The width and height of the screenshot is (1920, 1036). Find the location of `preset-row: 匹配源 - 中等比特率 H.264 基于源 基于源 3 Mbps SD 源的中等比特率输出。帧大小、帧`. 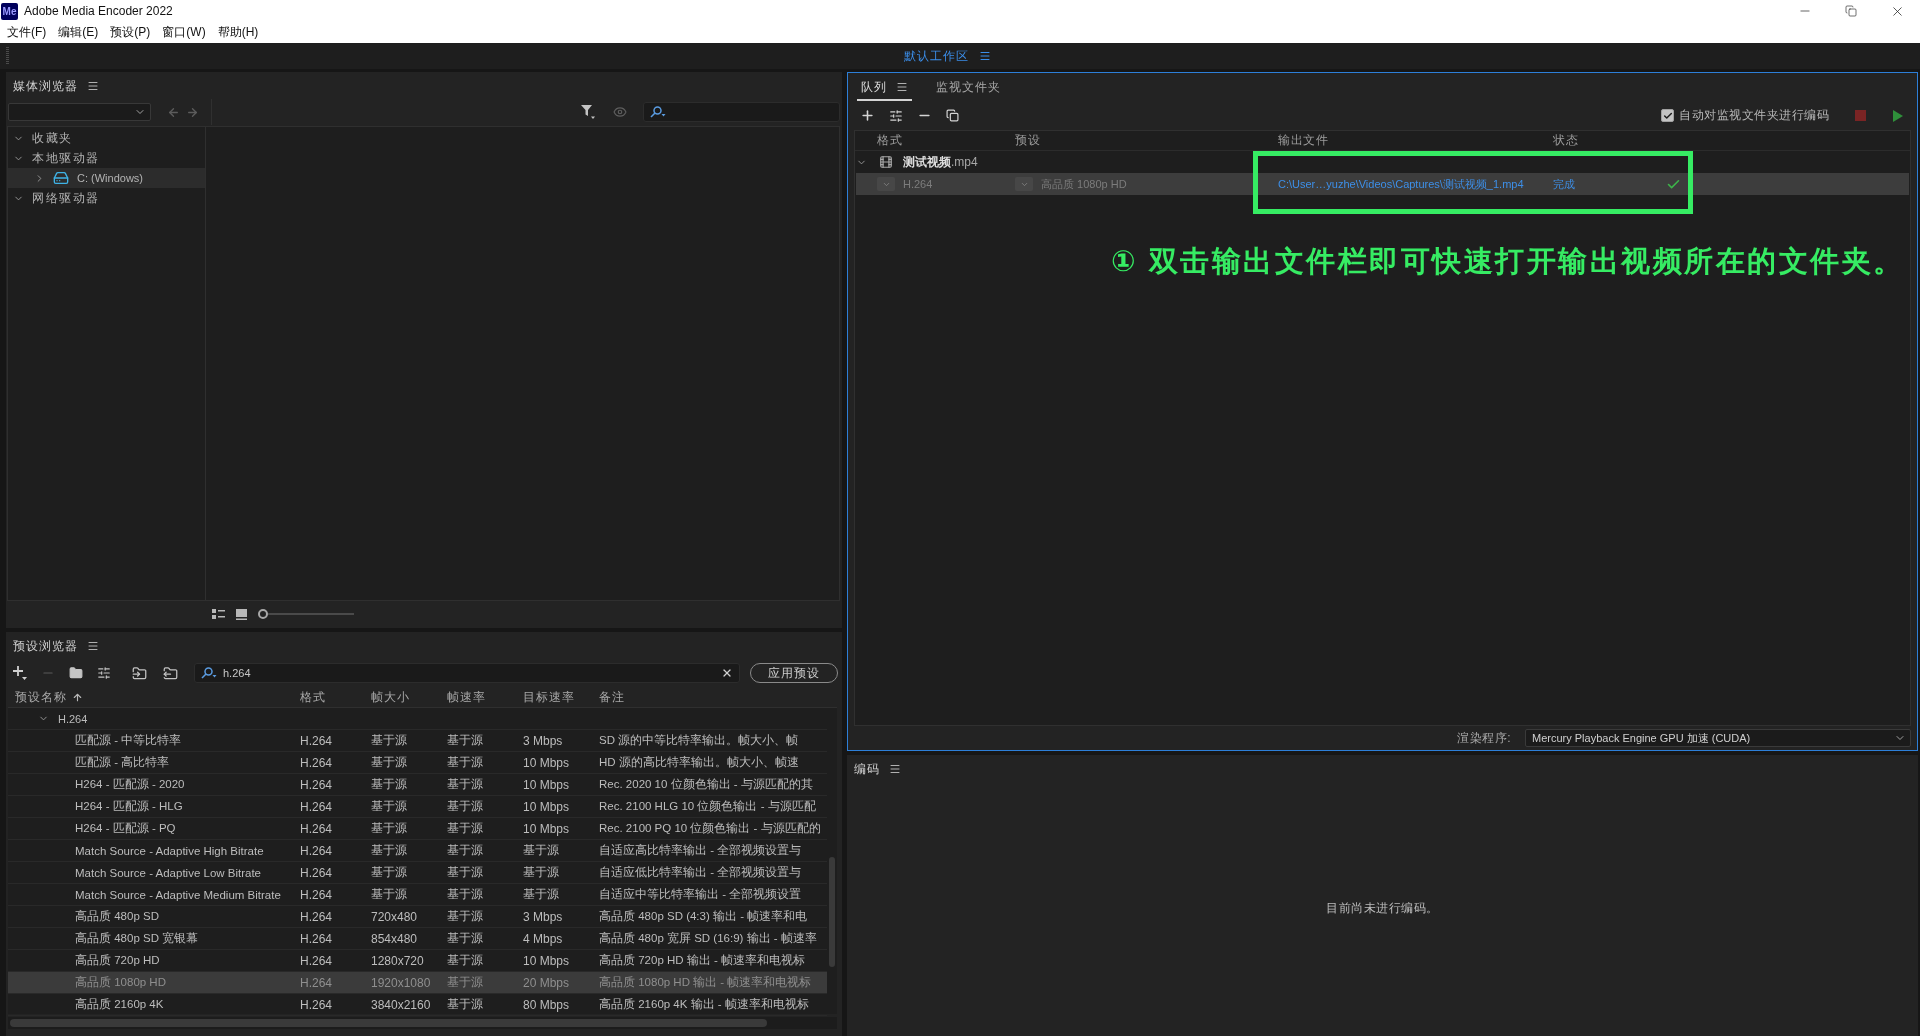

preset-row: 匹配源 - 中等比特率 H.264 基于源 基于源 3 Mbps SD 源的中等比特率输出。帧大小、帧 is located at coordinates (417, 741).